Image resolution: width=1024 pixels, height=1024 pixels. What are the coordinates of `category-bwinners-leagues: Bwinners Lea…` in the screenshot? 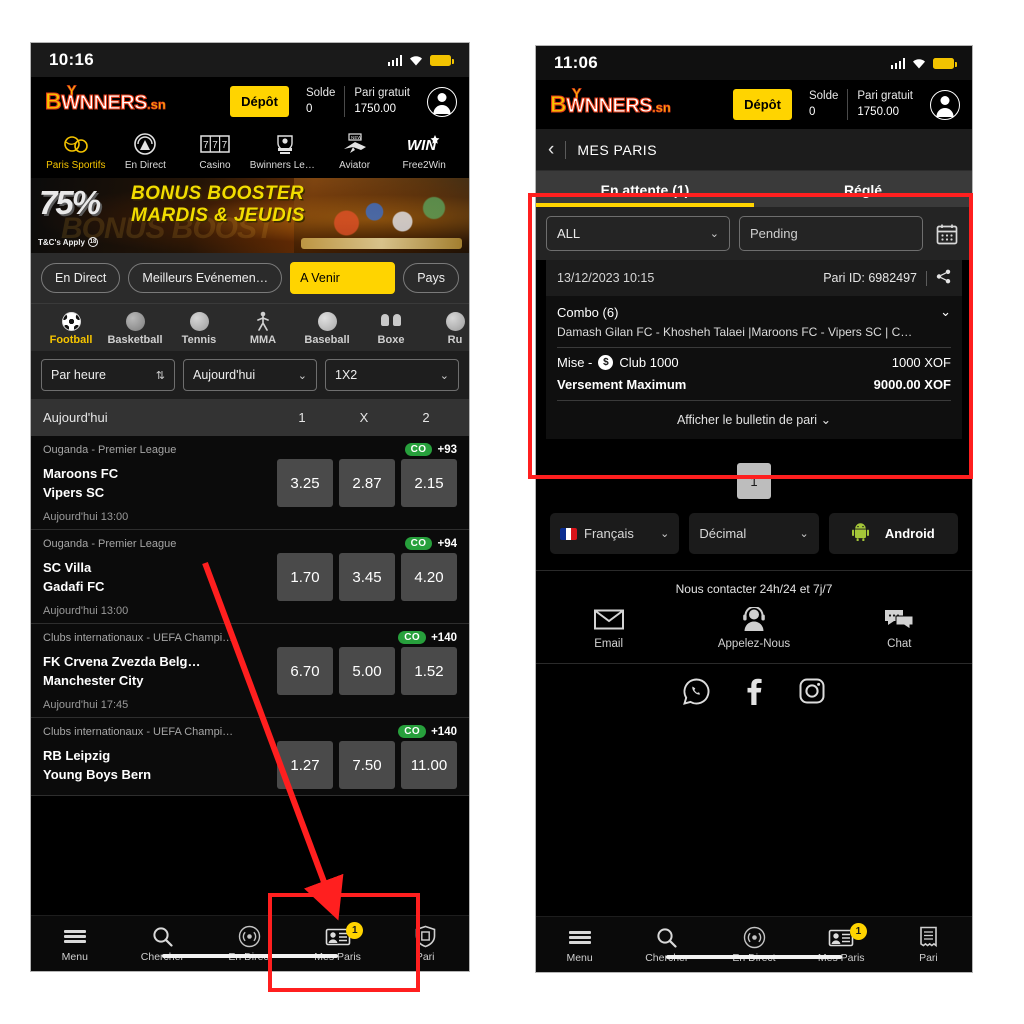 It's located at (285, 150).